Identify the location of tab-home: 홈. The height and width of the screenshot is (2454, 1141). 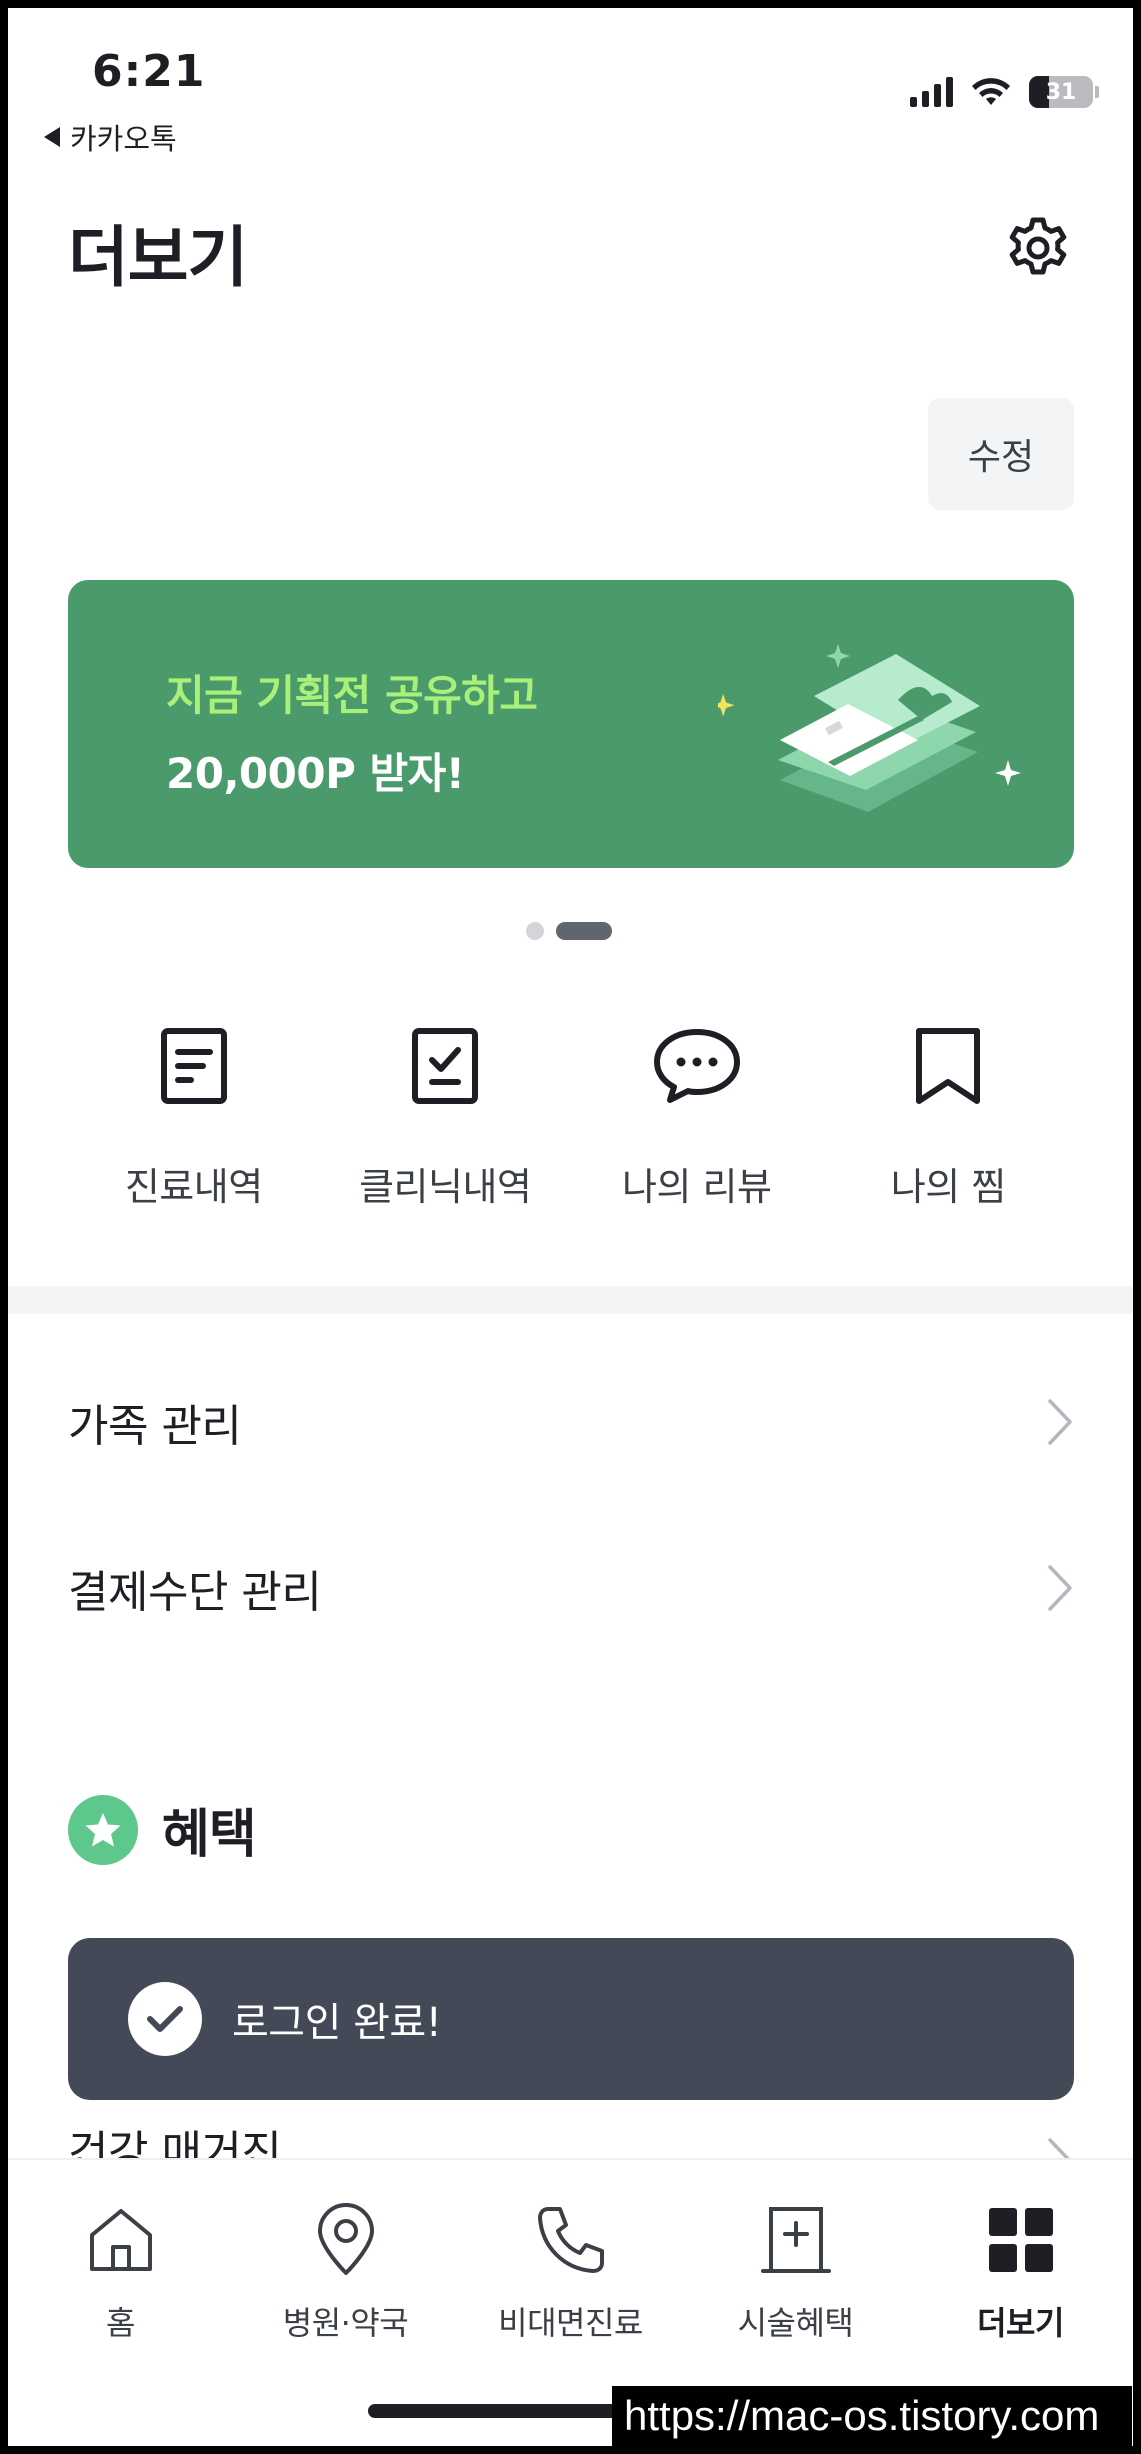
(120, 2271).